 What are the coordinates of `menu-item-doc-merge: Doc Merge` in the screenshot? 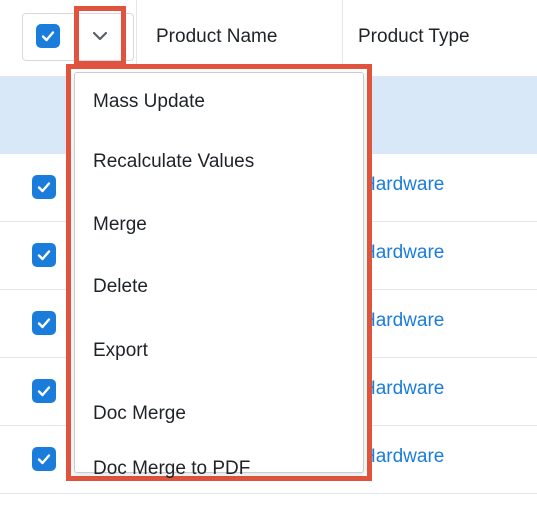 It's located at (139, 414).